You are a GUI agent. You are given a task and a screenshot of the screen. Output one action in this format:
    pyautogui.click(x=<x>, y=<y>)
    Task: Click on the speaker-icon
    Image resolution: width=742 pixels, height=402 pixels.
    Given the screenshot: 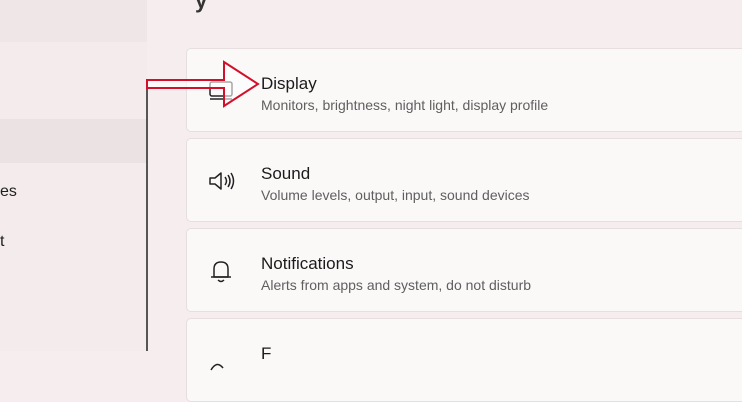 What is the action you would take?
    pyautogui.click(x=222, y=181)
    